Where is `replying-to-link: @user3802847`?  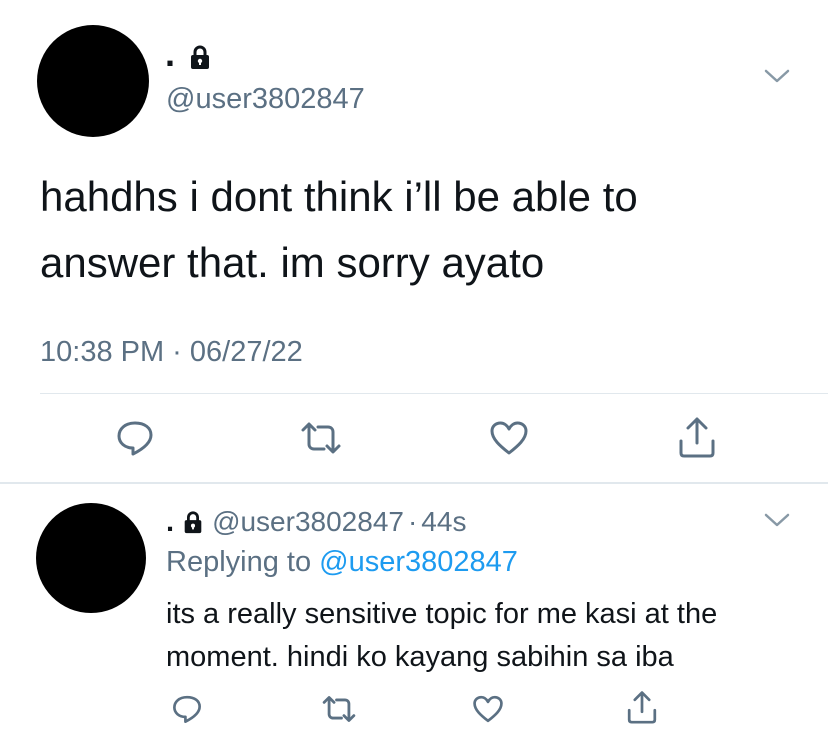
replying-to-link: @user3802847 is located at coordinates (418, 562).